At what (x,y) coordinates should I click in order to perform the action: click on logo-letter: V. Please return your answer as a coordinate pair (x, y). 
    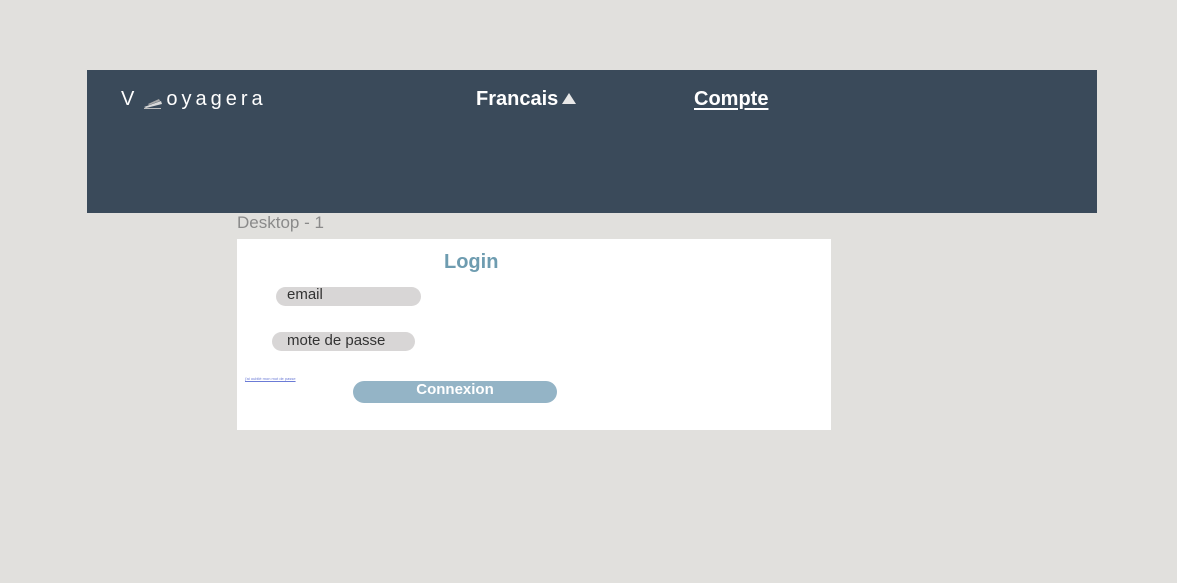
    Looking at the image, I should click on (130, 99).